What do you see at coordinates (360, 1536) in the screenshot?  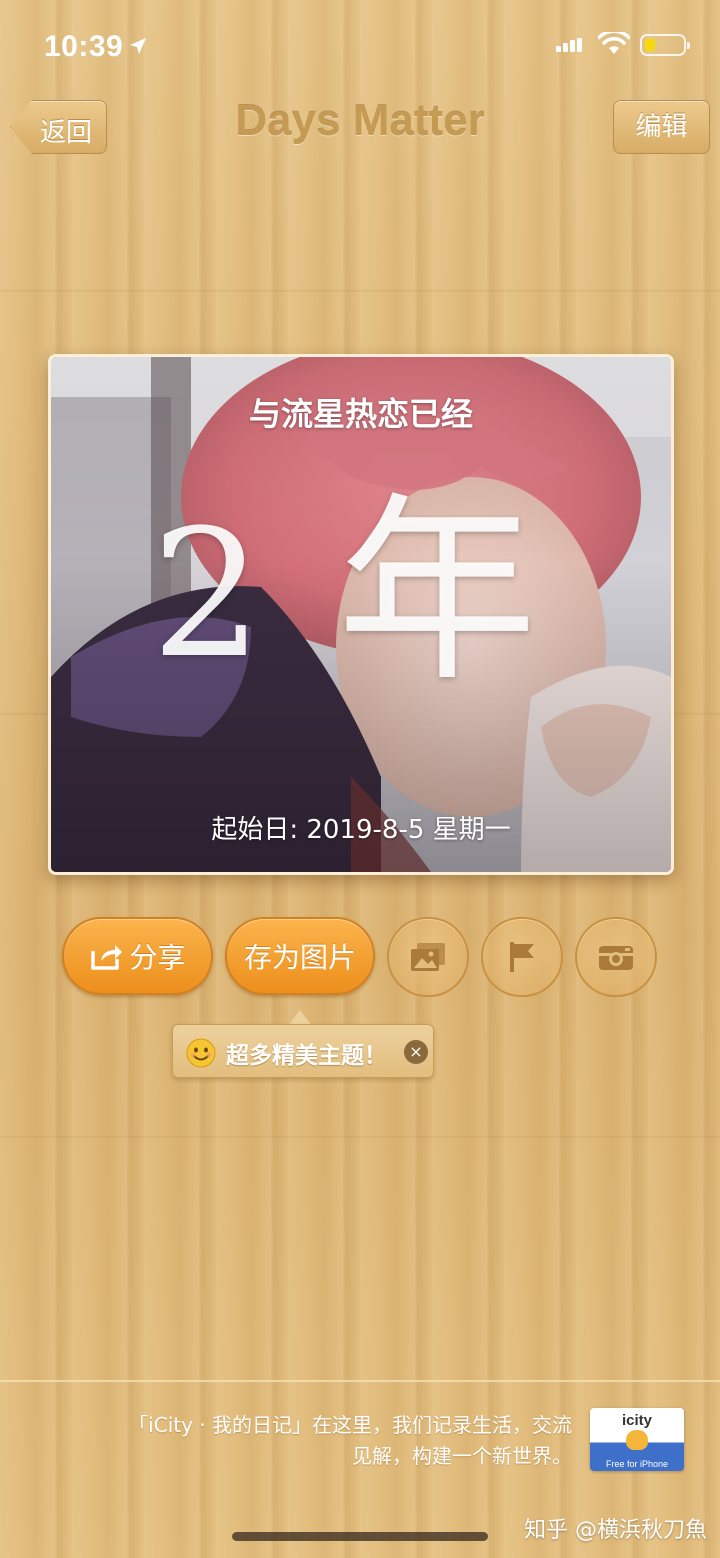 I see `home-indicator` at bounding box center [360, 1536].